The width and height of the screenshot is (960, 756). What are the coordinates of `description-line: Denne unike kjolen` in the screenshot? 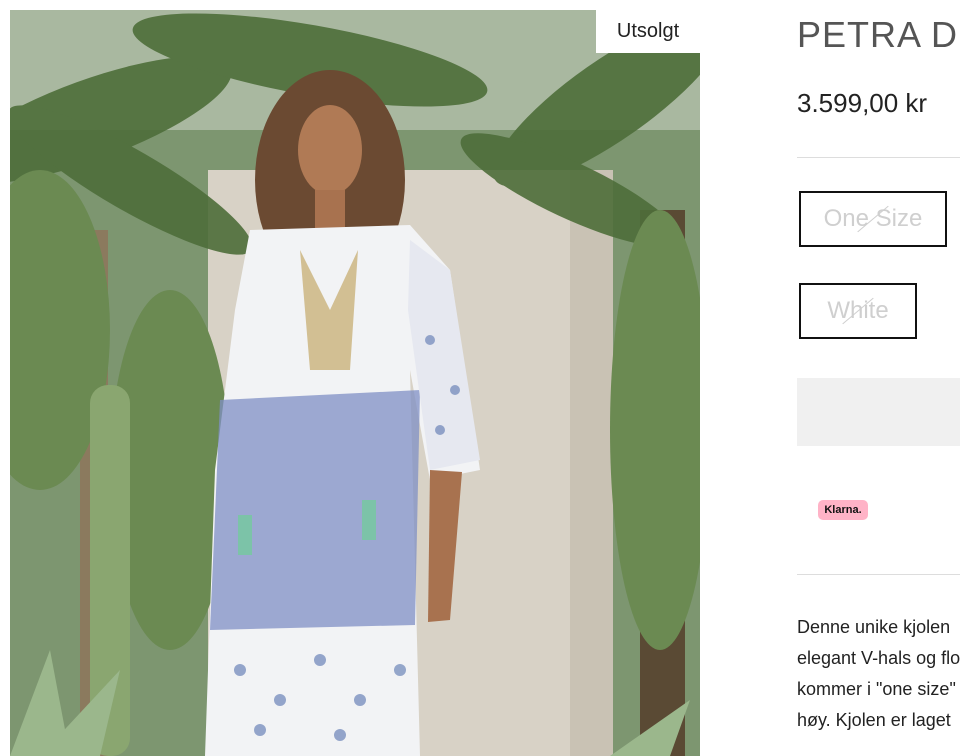 It's located at (874, 627).